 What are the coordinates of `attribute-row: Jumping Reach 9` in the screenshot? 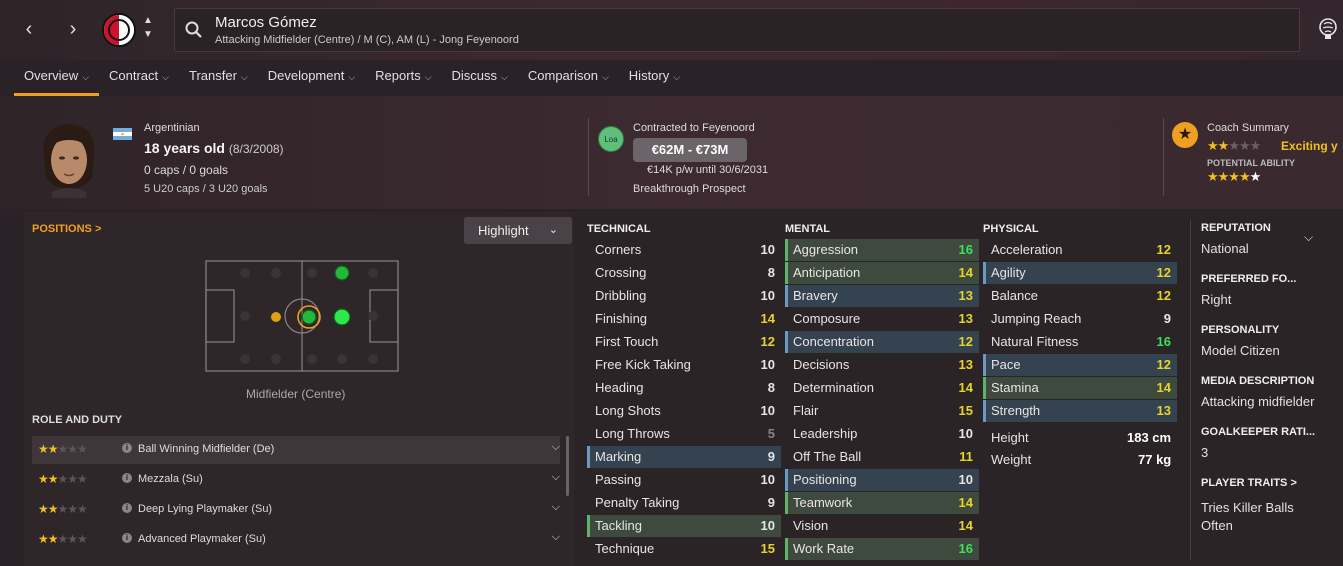 It's located at (1080, 319).